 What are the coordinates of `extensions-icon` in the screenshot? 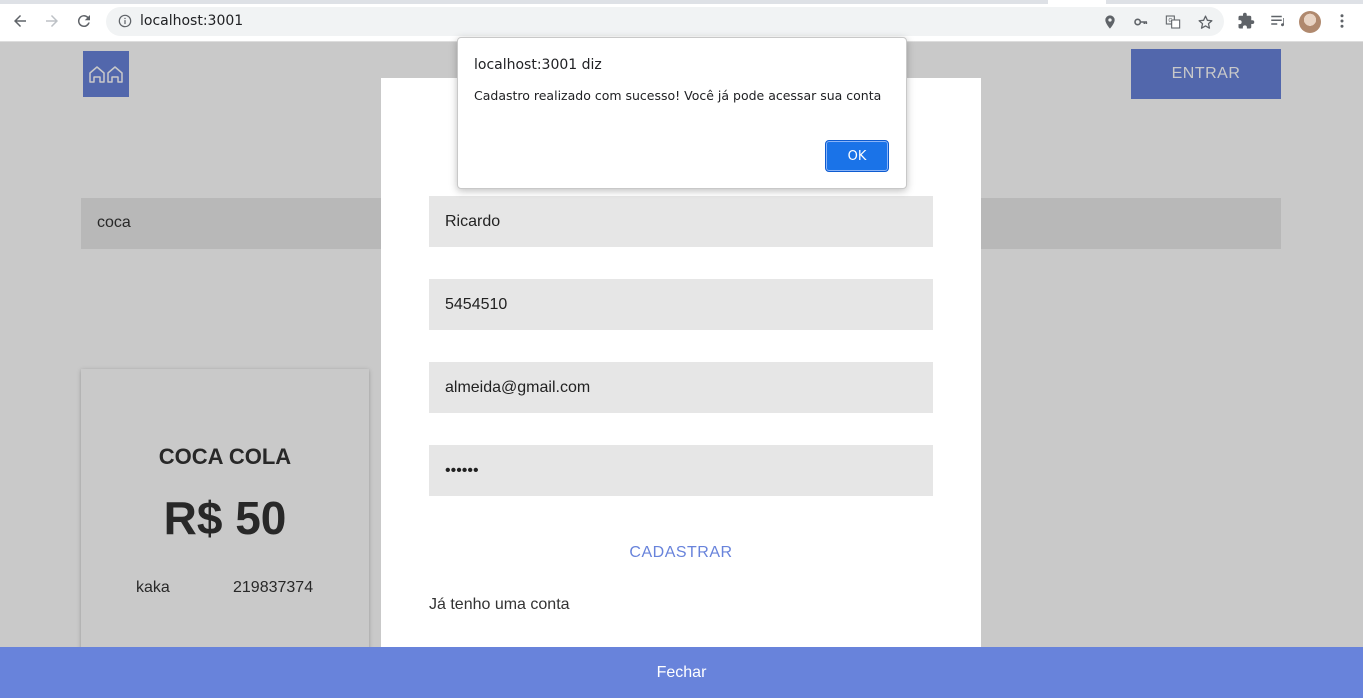 It's located at (1246, 21).